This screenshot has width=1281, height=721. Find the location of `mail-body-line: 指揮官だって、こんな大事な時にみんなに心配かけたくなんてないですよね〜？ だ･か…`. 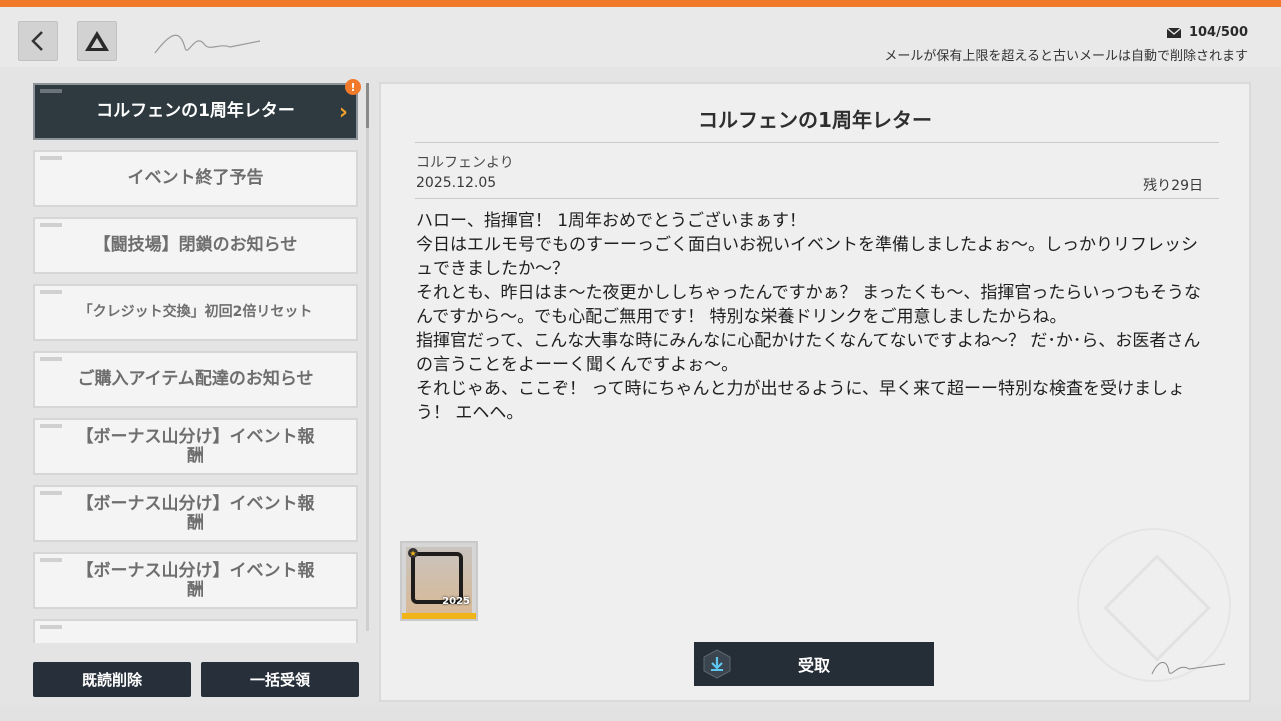

mail-body-line: 指揮官だって、こんな大事な時にみんなに心配かけたくなんてないですよね〜？ だ･か… is located at coordinates (808, 353).